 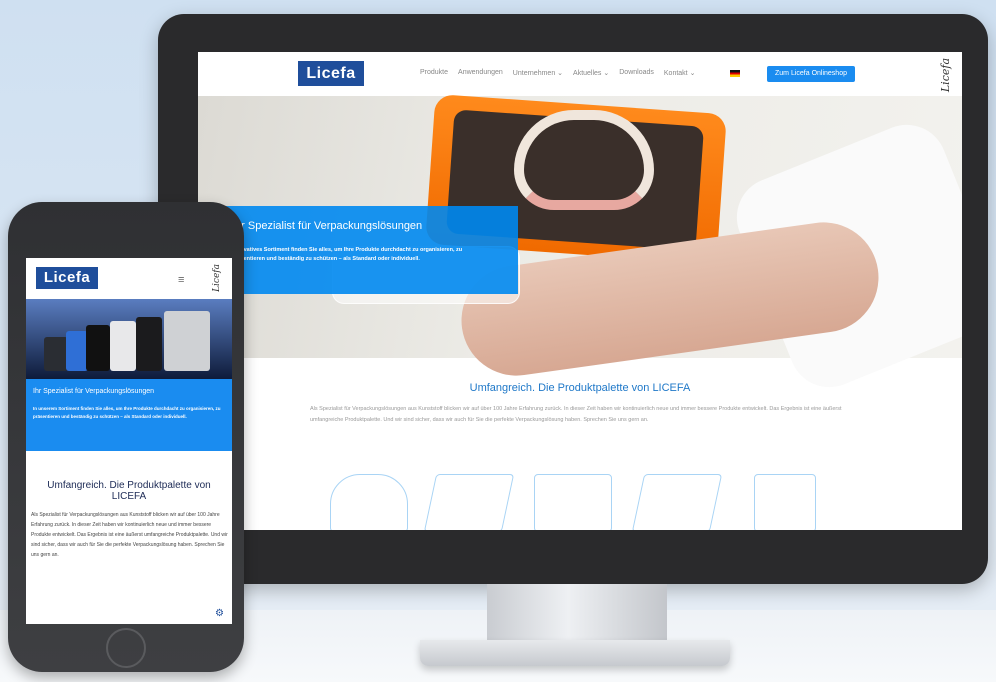 What do you see at coordinates (94, 391) in the screenshot?
I see `mobile-hero-title: Ihr Spezialist für Verpackungslösungen` at bounding box center [94, 391].